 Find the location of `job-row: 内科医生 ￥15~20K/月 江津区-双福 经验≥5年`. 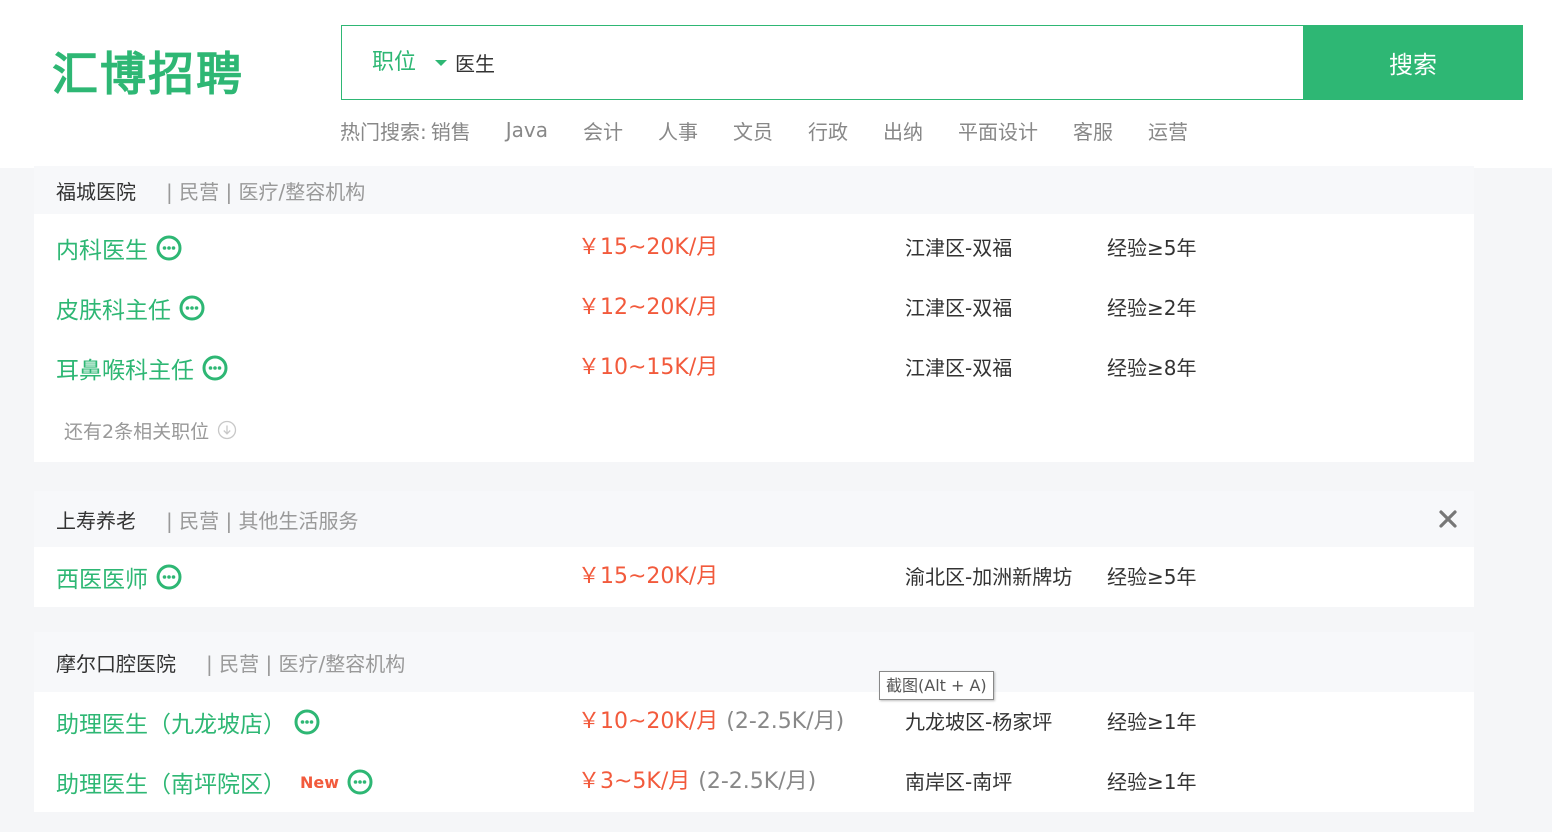

job-row: 内科医生 ￥15~20K/月 江津区-双福 经验≥5年 is located at coordinates (754, 248).